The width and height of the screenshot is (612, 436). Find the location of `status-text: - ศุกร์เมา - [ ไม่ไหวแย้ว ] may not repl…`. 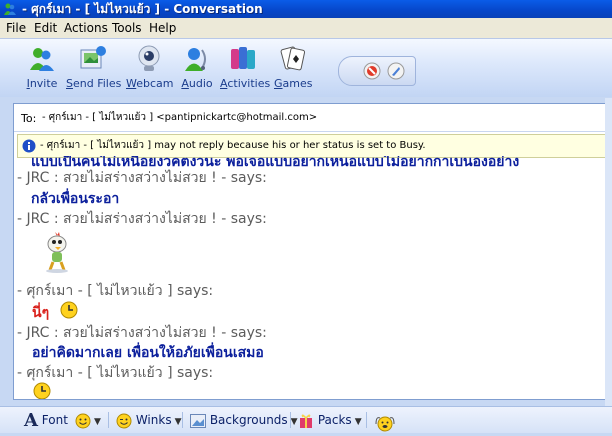

status-text: - ศุกร์เมา - [ ไม่ไหวแย้ว ] may not repl… is located at coordinates (233, 145).